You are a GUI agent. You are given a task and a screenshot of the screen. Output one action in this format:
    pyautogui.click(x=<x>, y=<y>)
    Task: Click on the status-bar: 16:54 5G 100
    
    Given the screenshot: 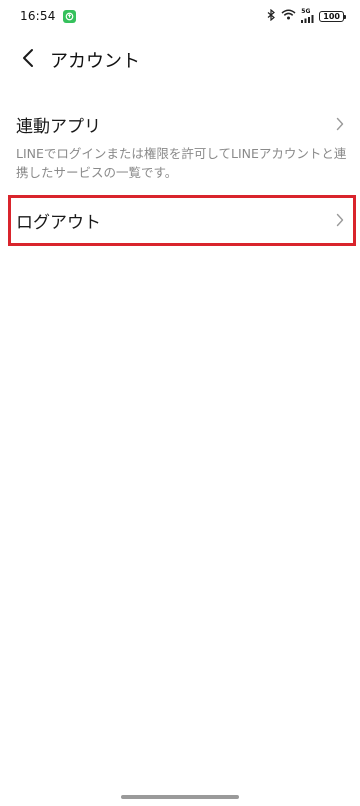 What is the action you would take?
    pyautogui.click(x=180, y=16)
    